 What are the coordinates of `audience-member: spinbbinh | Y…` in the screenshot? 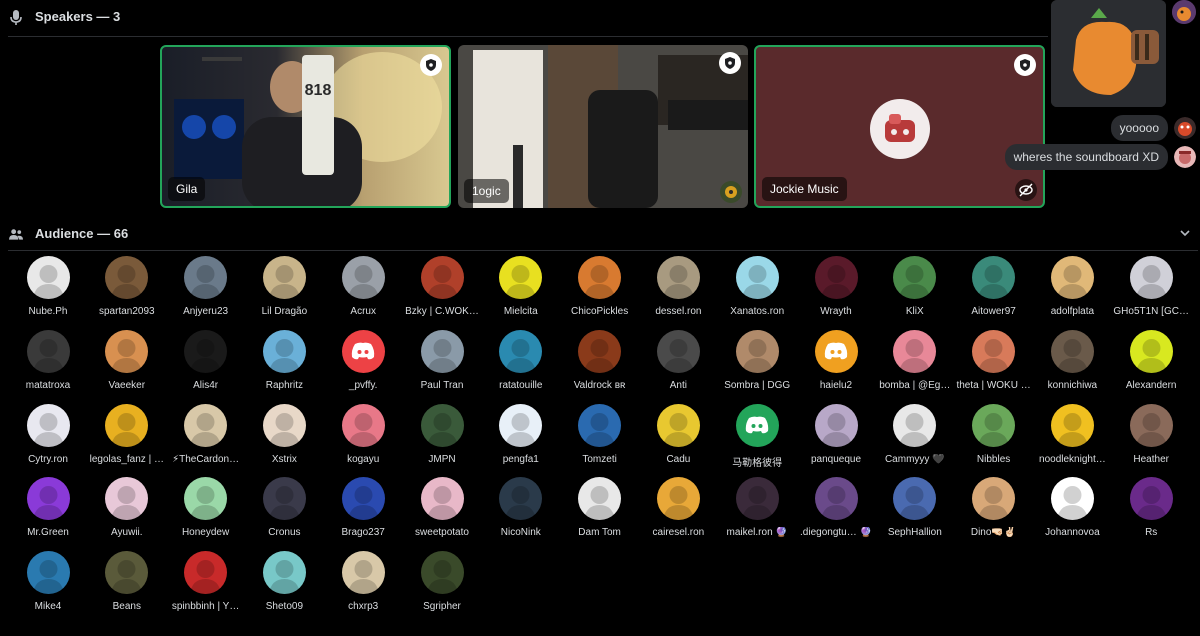 It's located at (206, 585).